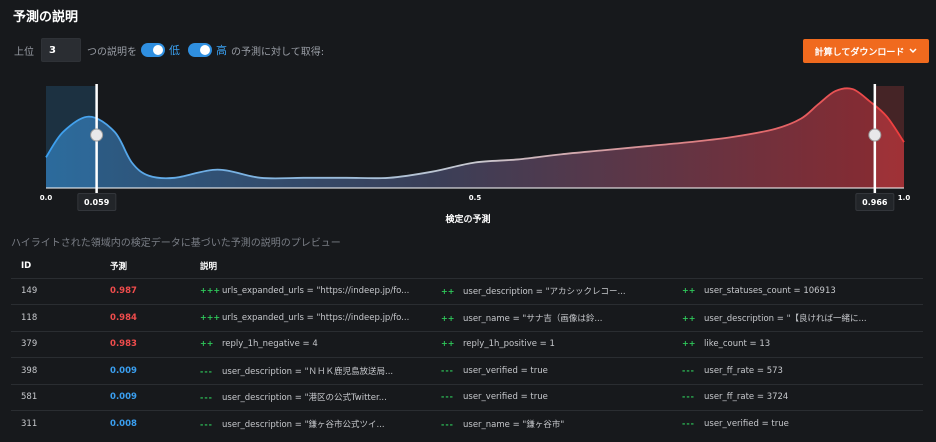  Describe the element at coordinates (913, 51) in the screenshot. I see `chevron-down-icon` at that location.